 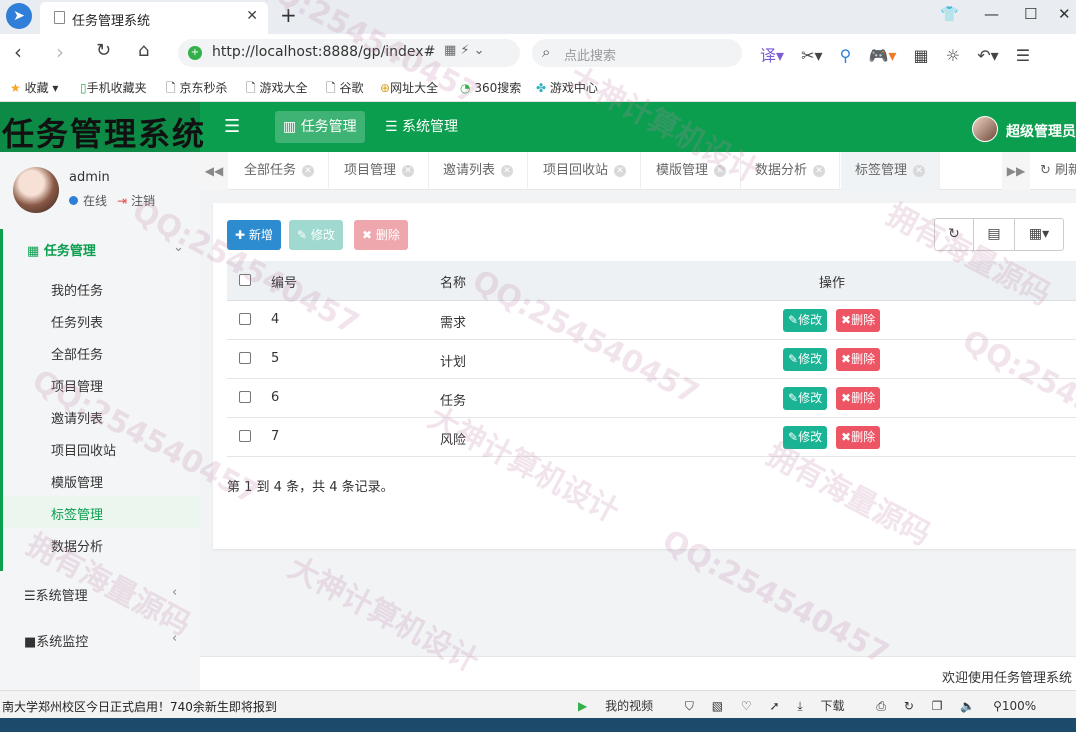 What do you see at coordinates (381, 235) in the screenshot?
I see `delete-button: ✖ 删除` at bounding box center [381, 235].